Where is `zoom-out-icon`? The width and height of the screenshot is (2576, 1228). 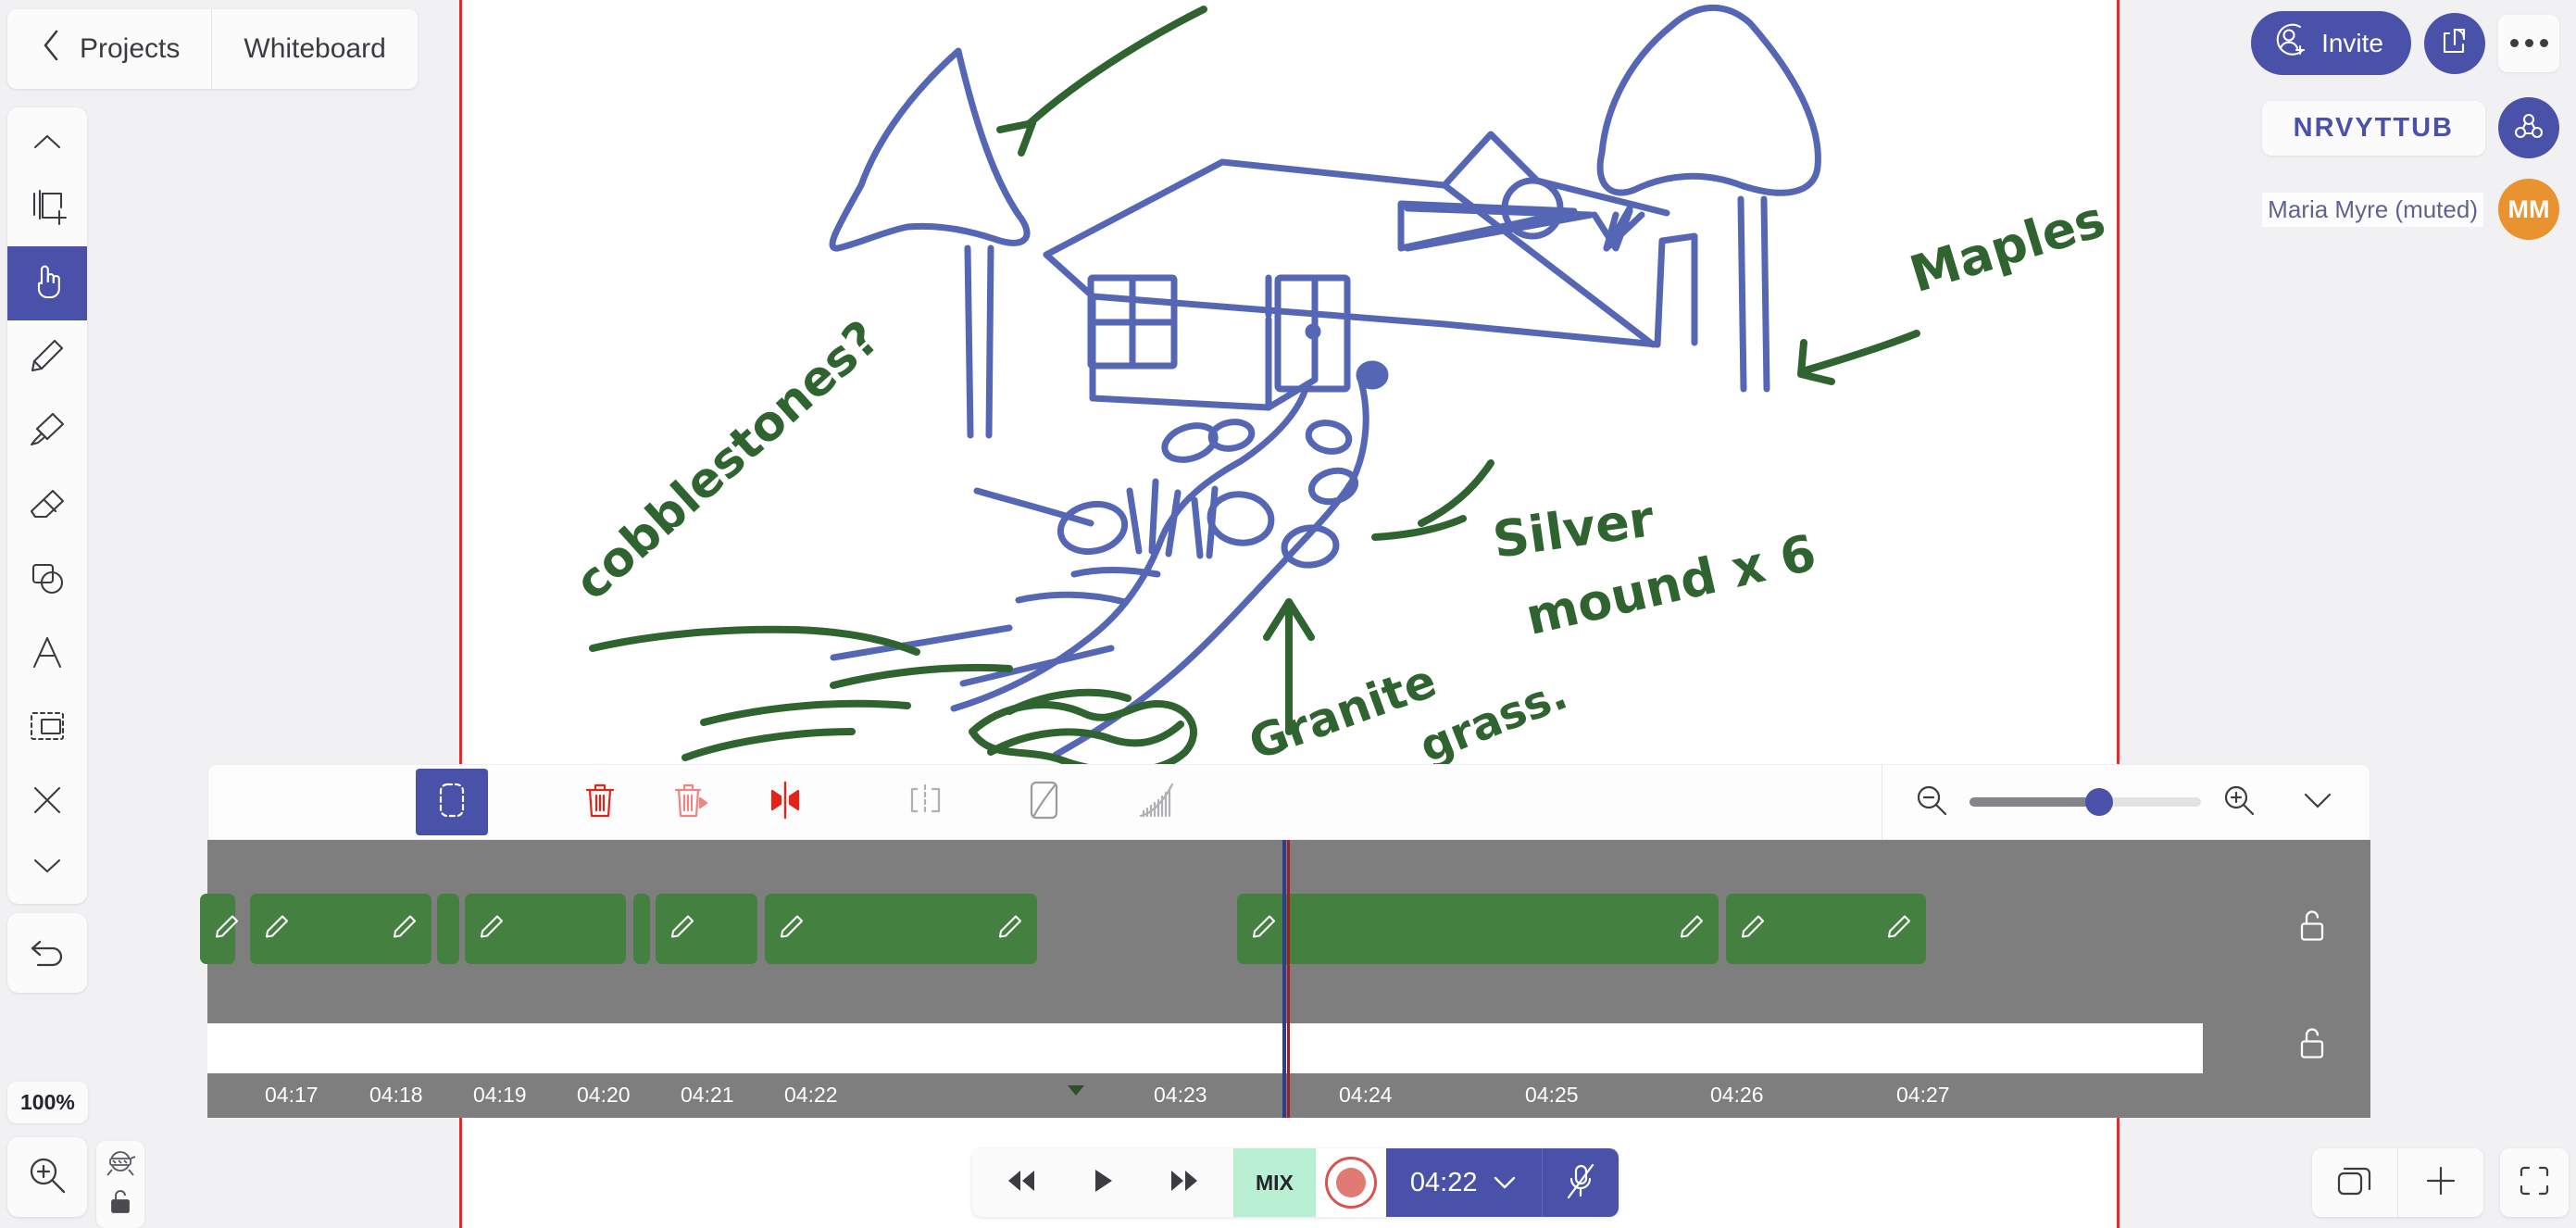 zoom-out-icon is located at coordinates (1932, 802).